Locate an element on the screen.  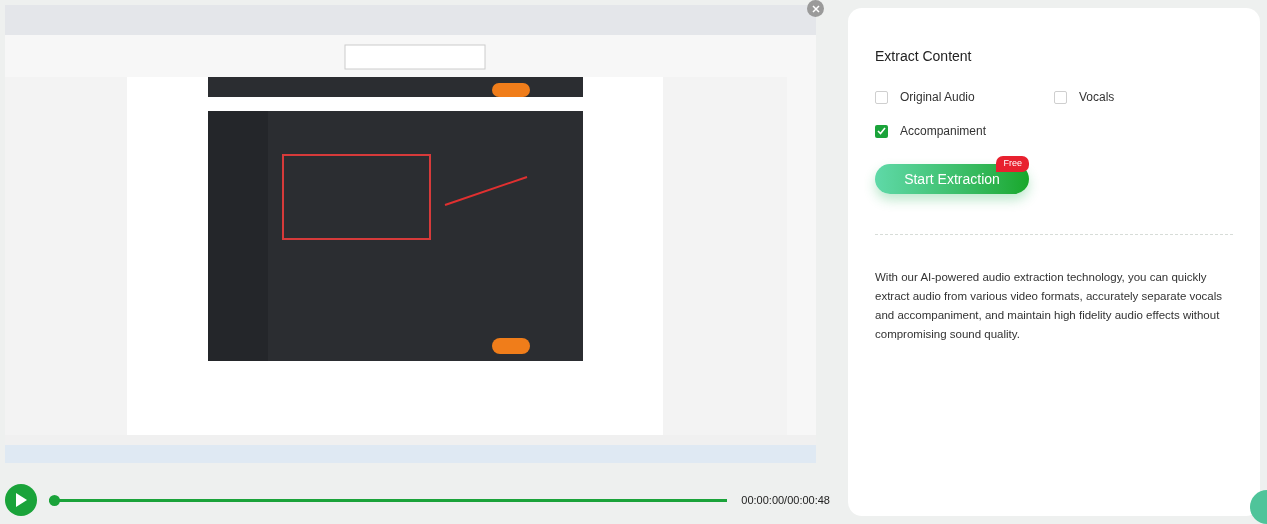
option-label: Accompaniment is located at coordinates (943, 131).